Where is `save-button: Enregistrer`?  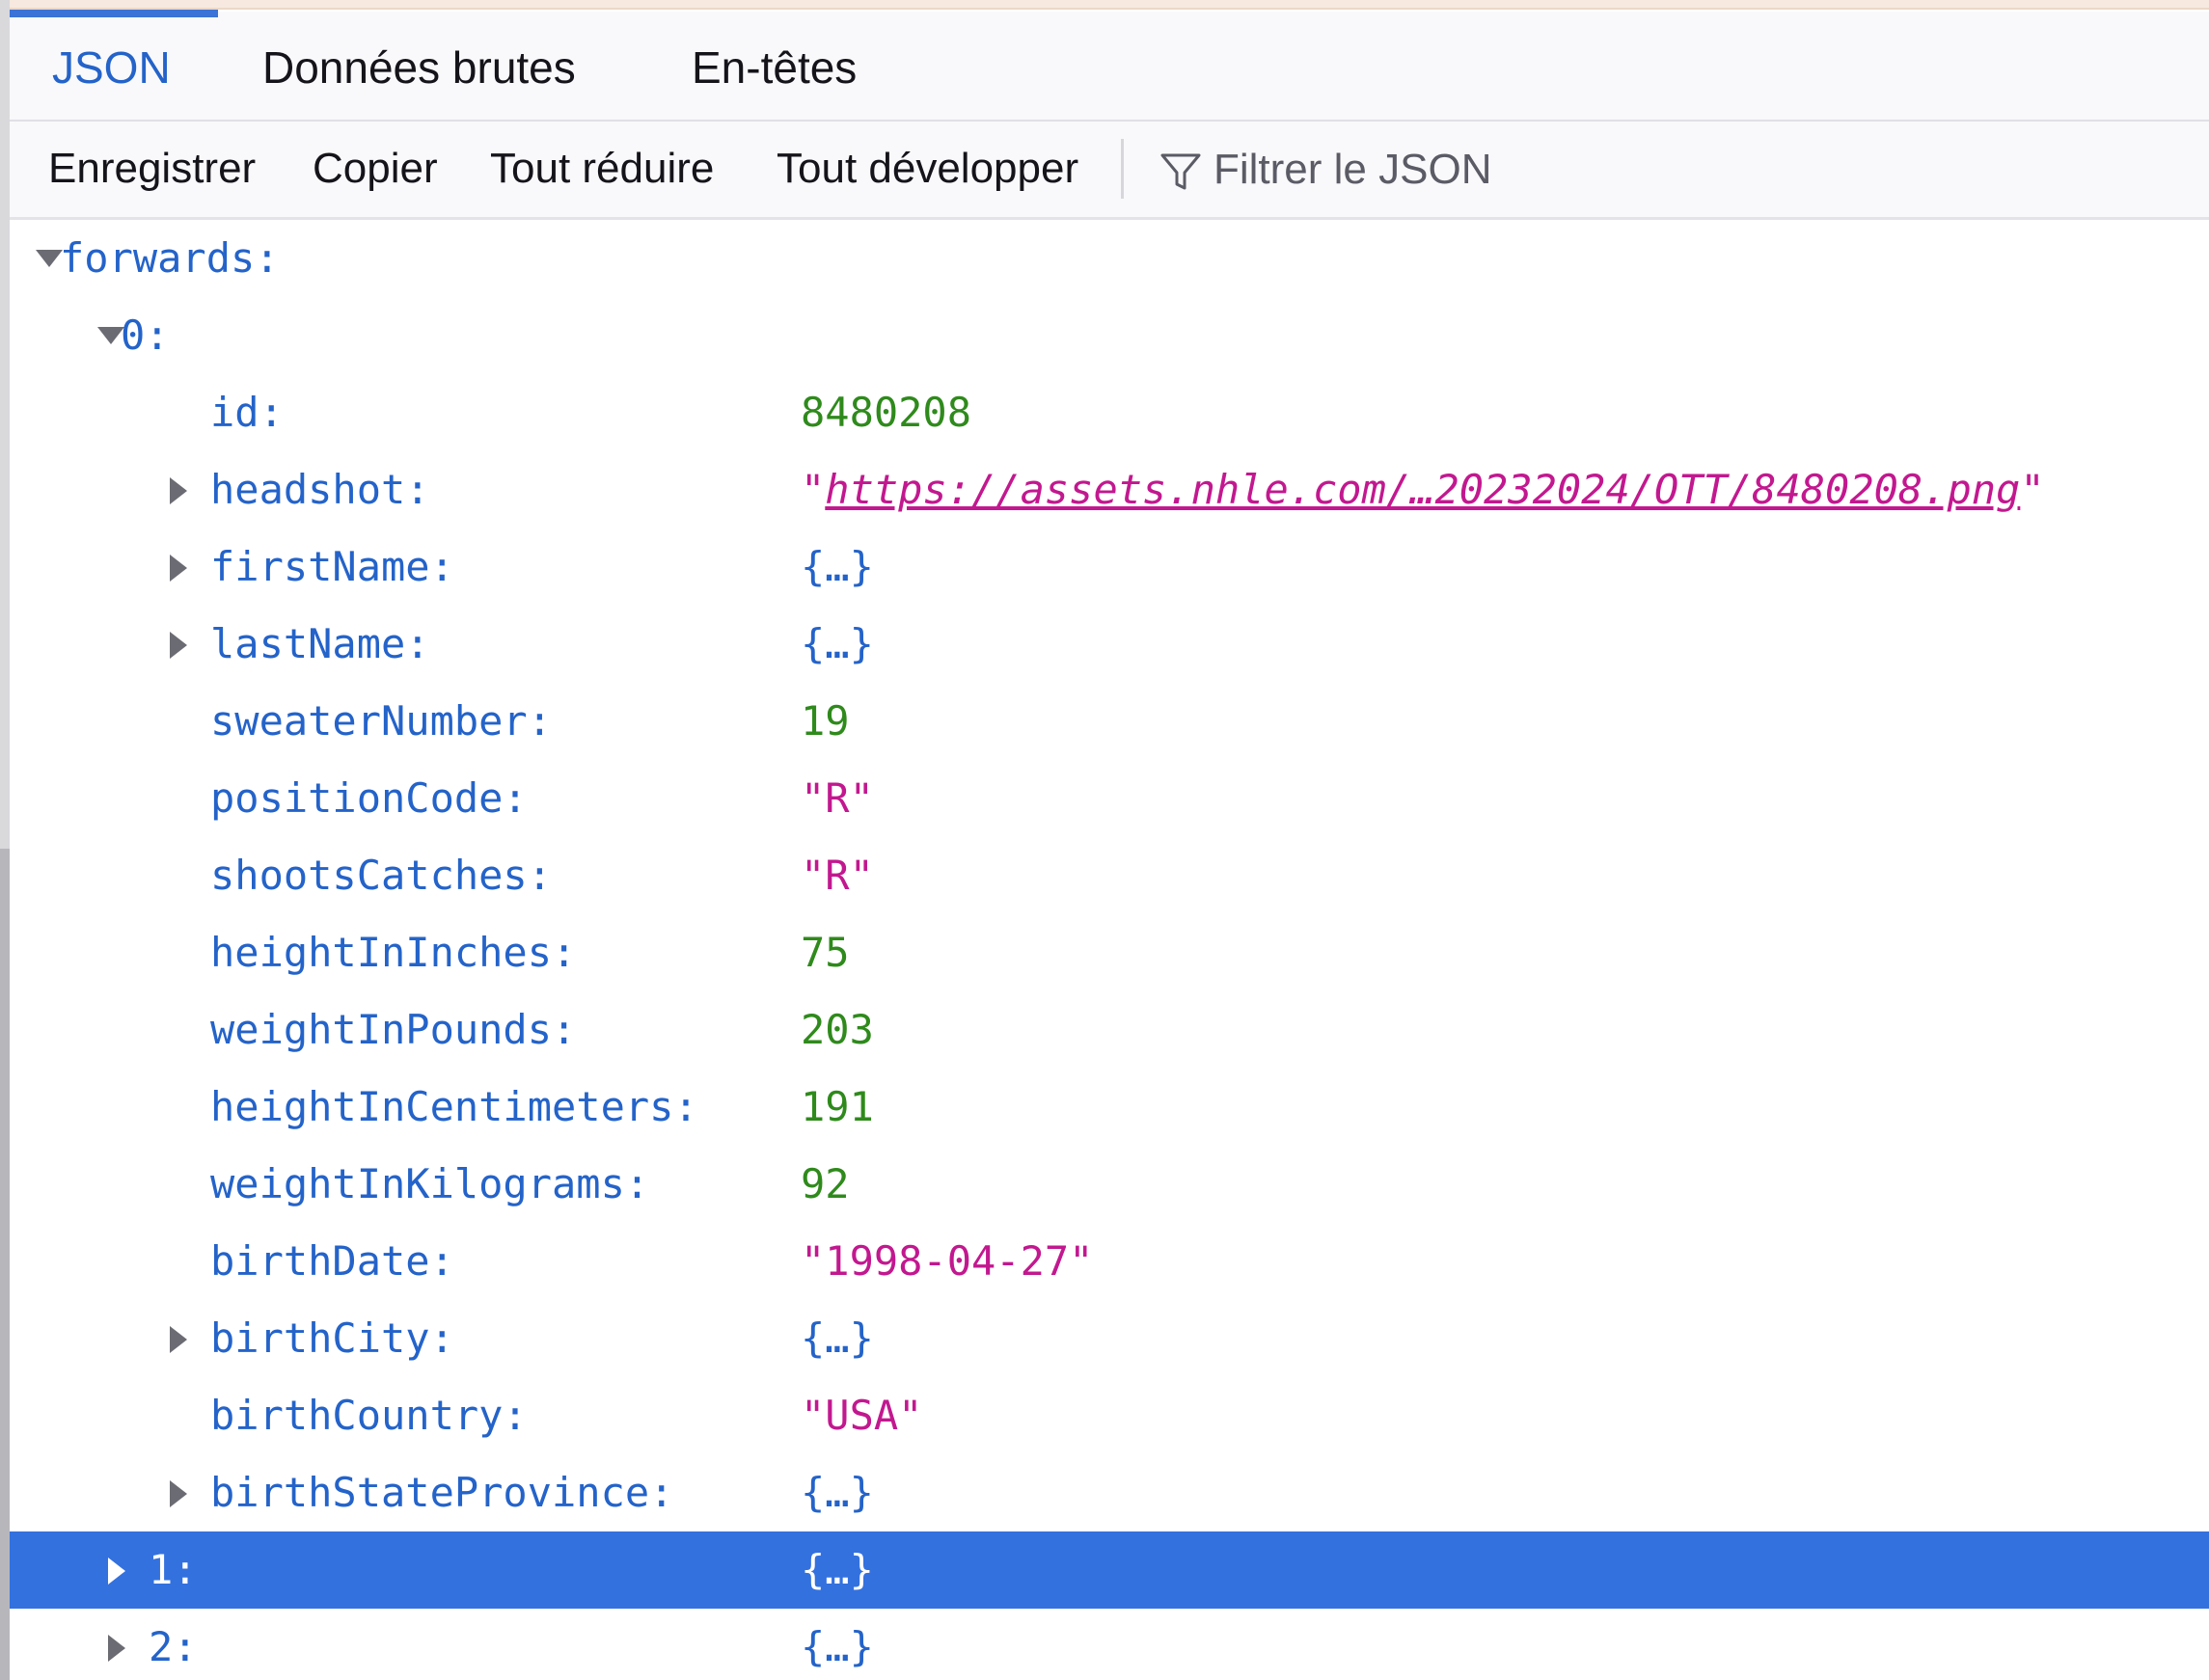
save-button: Enregistrer is located at coordinates (152, 170).